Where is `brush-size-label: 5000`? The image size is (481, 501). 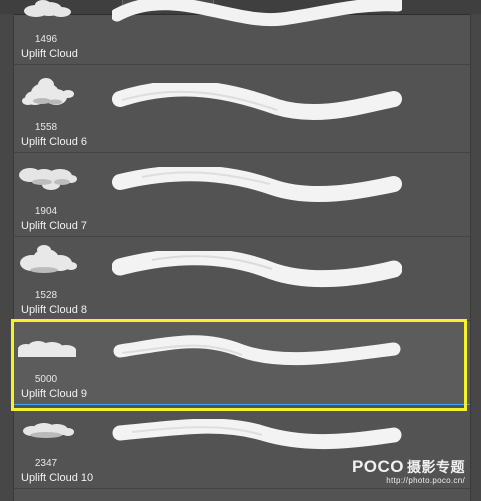
brush-size-label: 5000 is located at coordinates (46, 379).